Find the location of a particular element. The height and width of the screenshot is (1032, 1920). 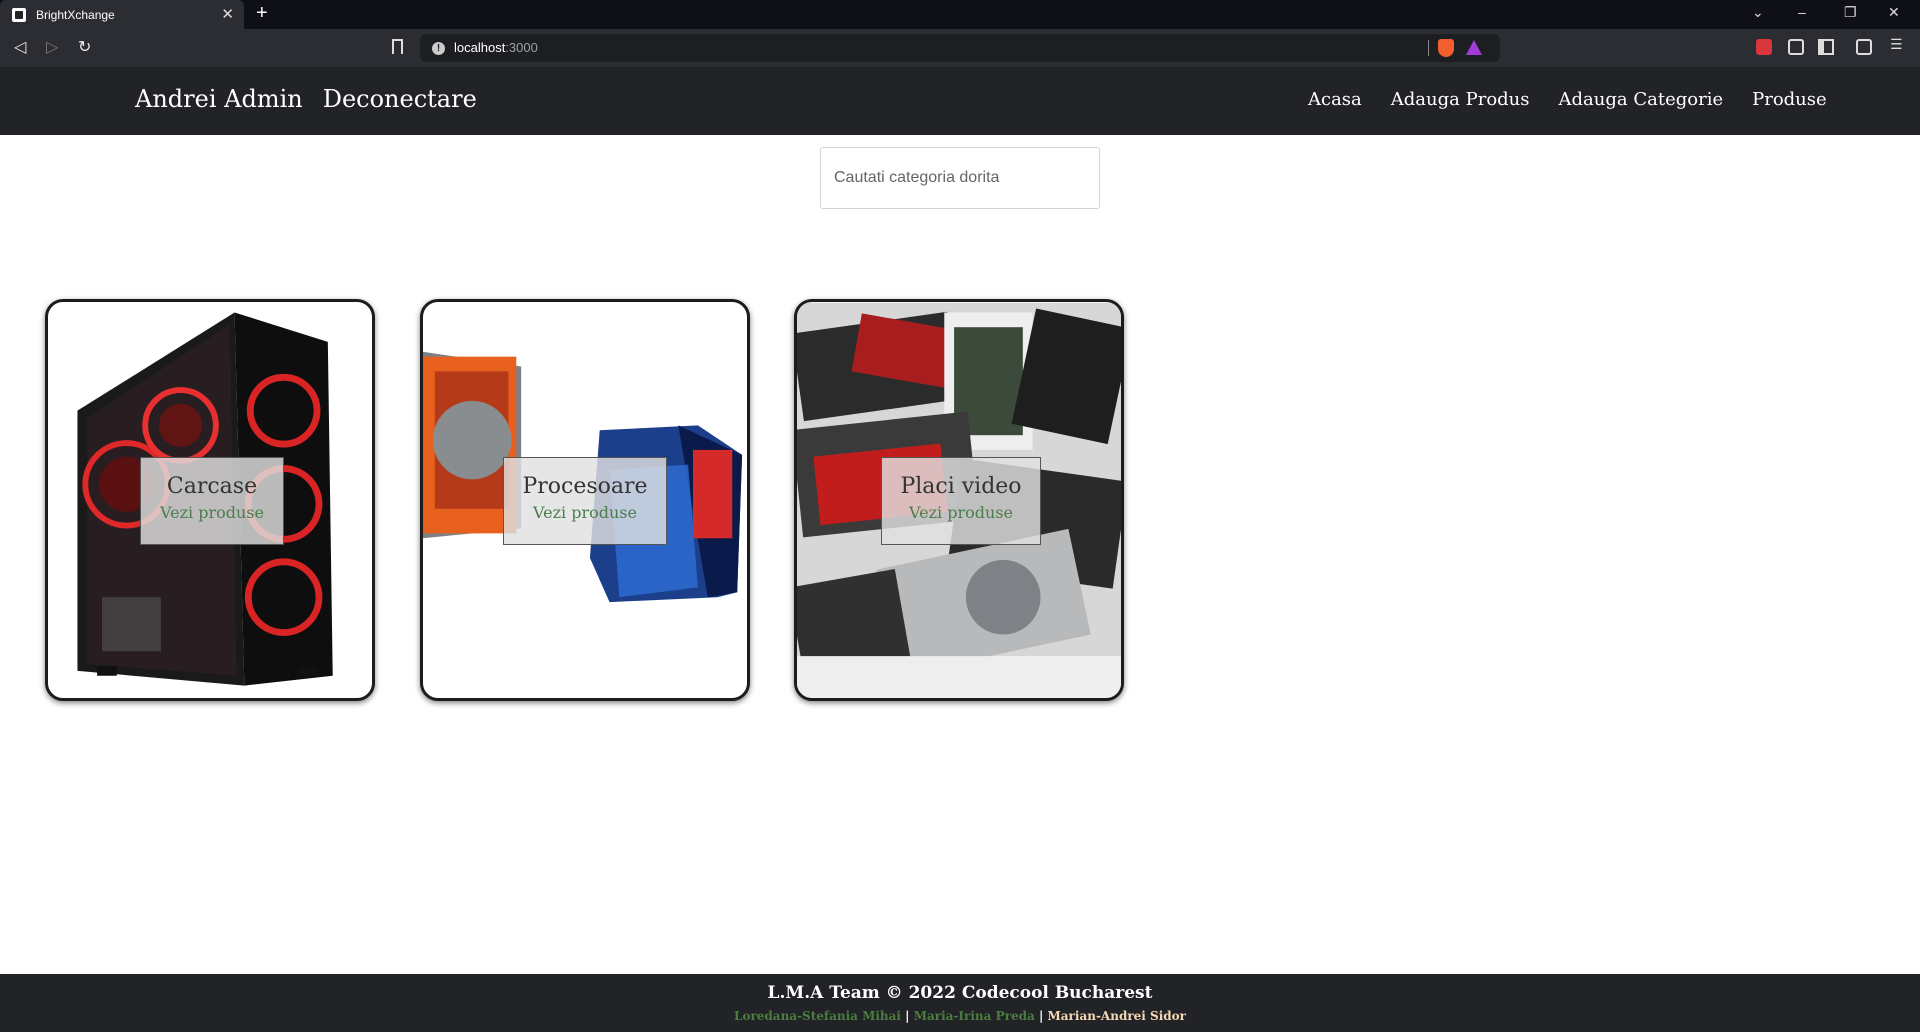

category-card-carcase: Carcase Vezi produse is located at coordinates (210, 500).